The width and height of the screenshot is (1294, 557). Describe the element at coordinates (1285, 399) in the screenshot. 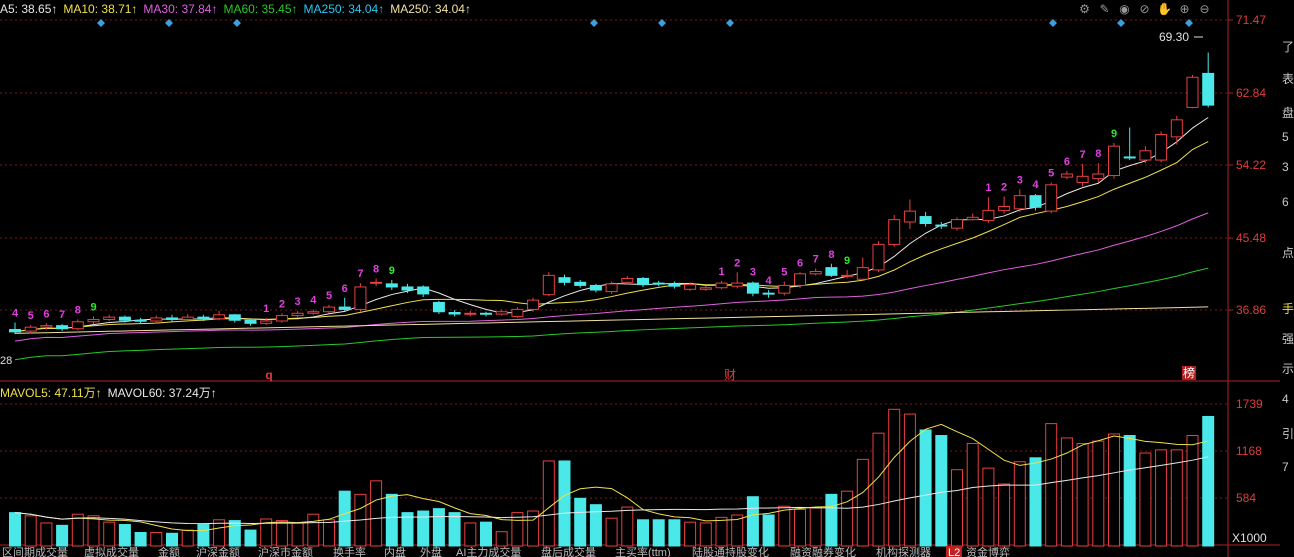

I see `right-strip-item: 4` at that location.